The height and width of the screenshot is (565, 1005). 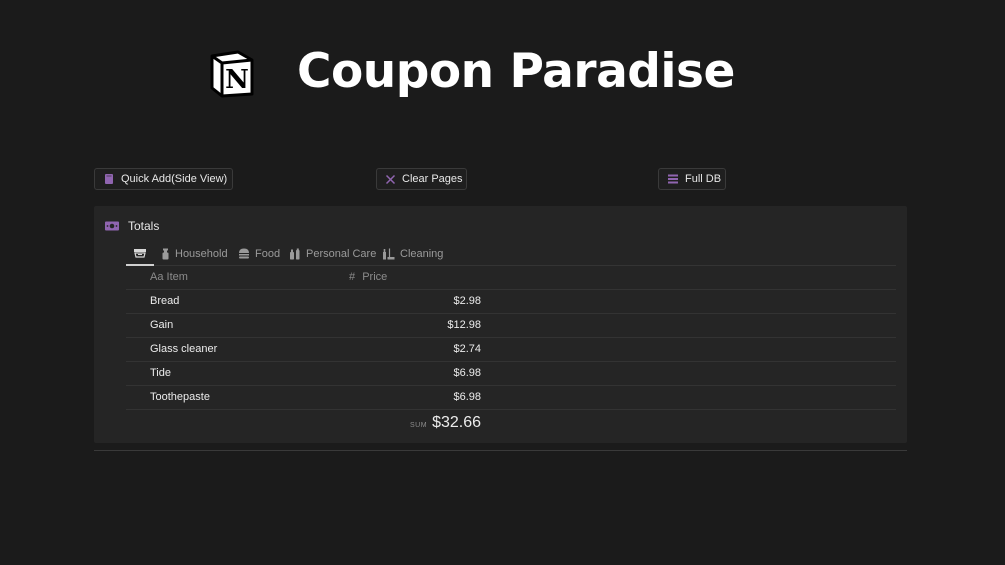 I want to click on price-cell: $12.98, so click(x=413, y=325).